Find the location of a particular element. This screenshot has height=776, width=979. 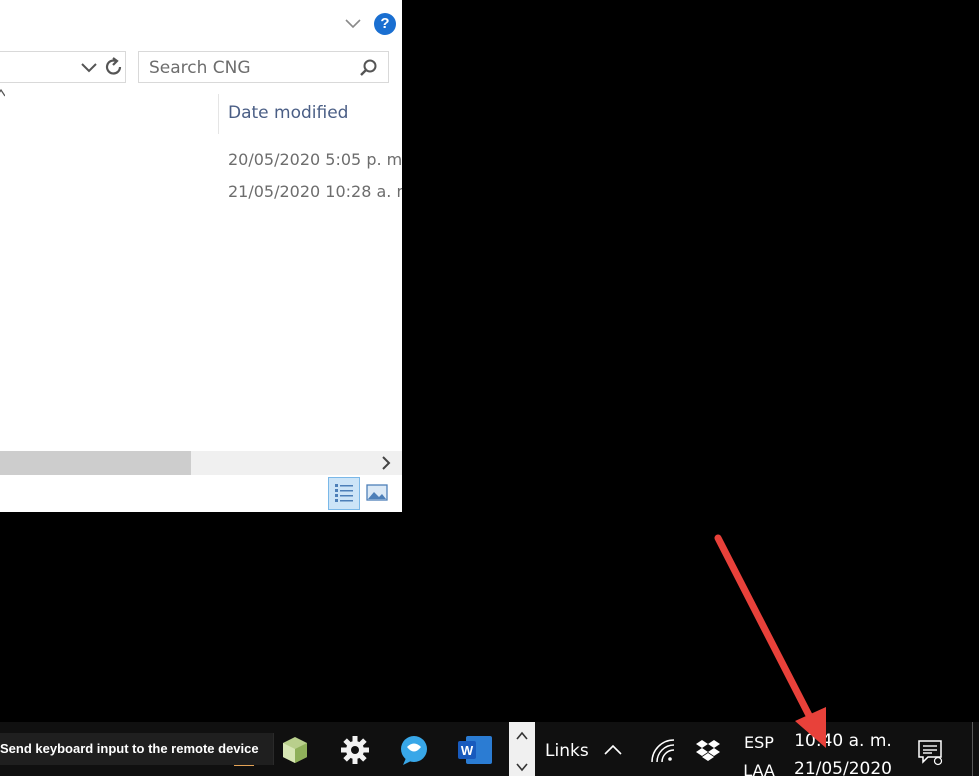

expand-ribbon-chevron-icon is located at coordinates (353, 23).